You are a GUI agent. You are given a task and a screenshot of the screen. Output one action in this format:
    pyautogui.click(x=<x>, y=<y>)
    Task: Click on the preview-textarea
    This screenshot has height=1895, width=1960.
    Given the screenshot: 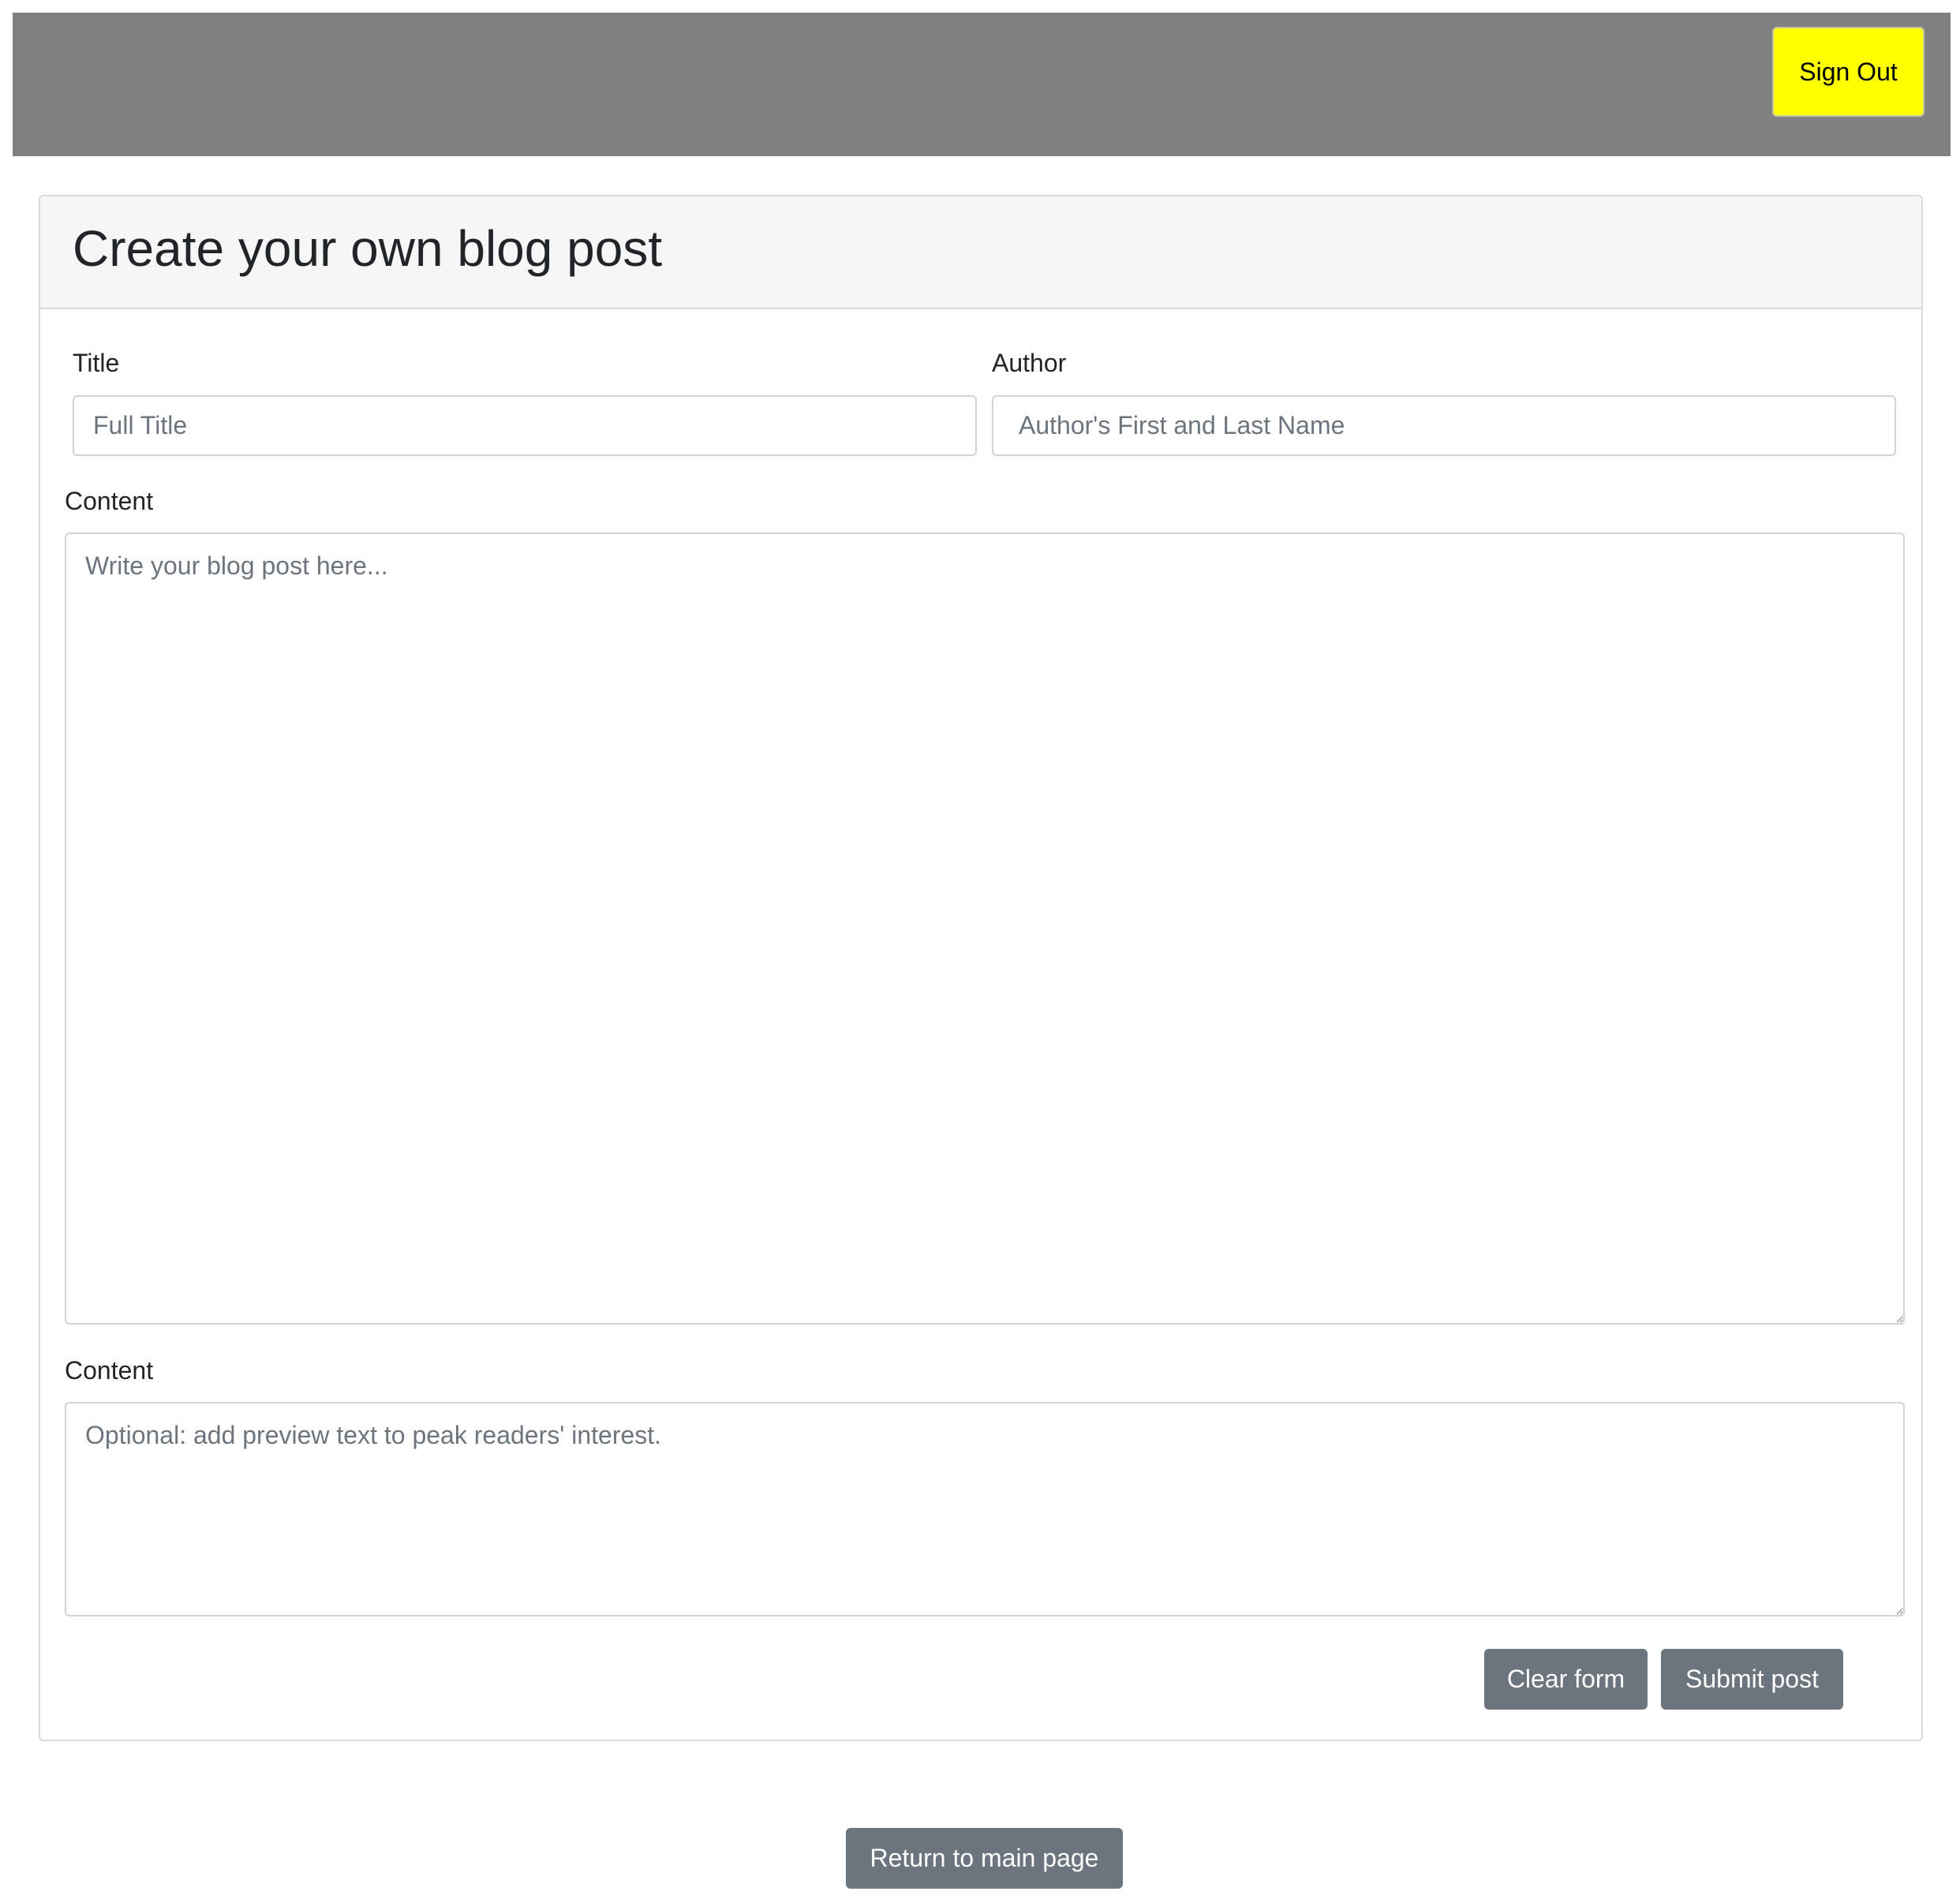 What is the action you would take?
    pyautogui.click(x=985, y=1509)
    